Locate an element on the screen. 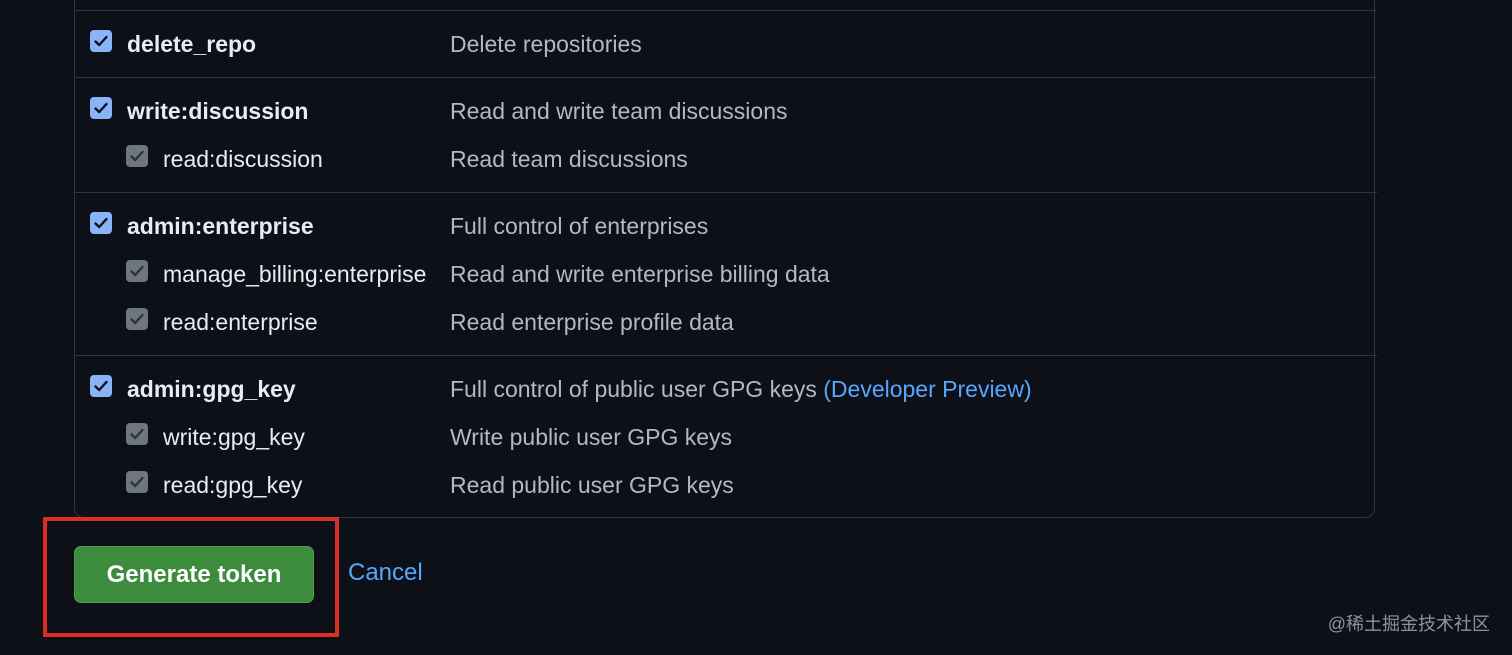 This screenshot has height=655, width=1512. checkbox-admin-gpg-key is located at coordinates (101, 386).